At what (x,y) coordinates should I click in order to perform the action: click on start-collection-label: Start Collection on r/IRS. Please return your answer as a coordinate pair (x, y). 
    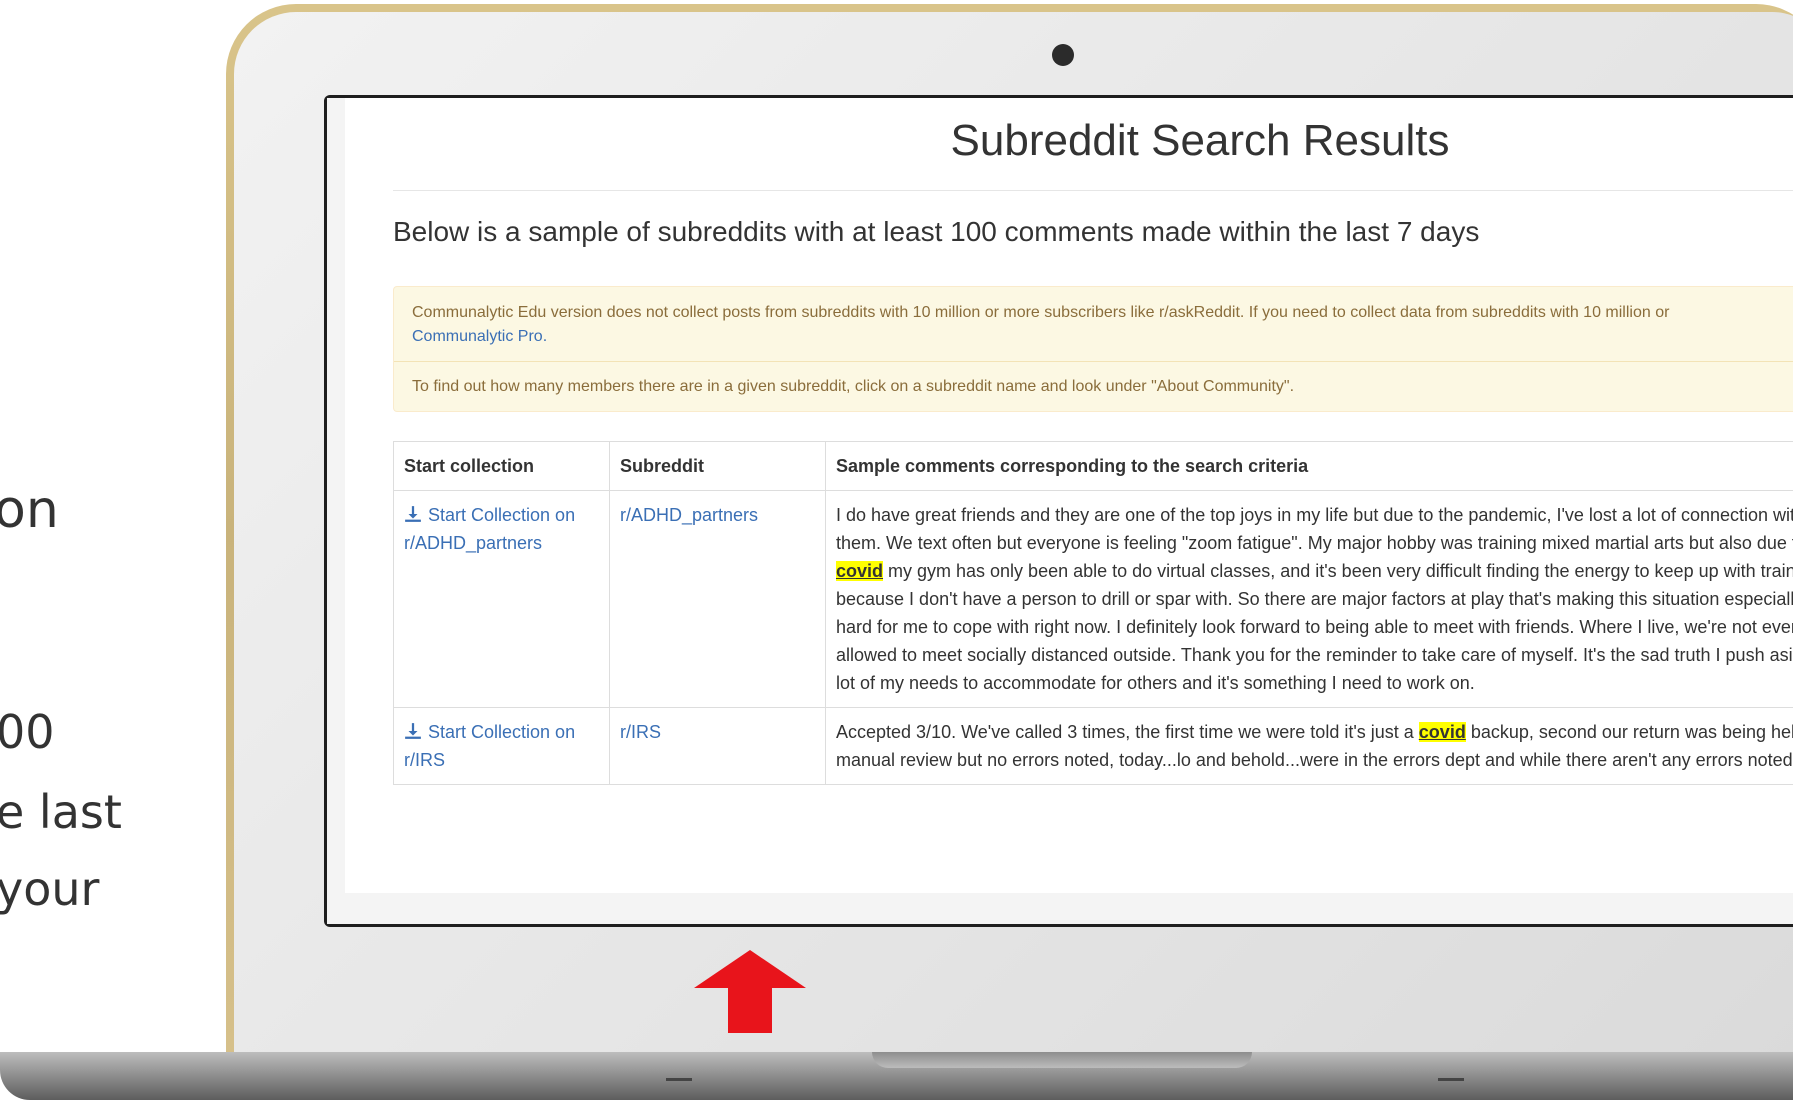
    Looking at the image, I should click on (490, 746).